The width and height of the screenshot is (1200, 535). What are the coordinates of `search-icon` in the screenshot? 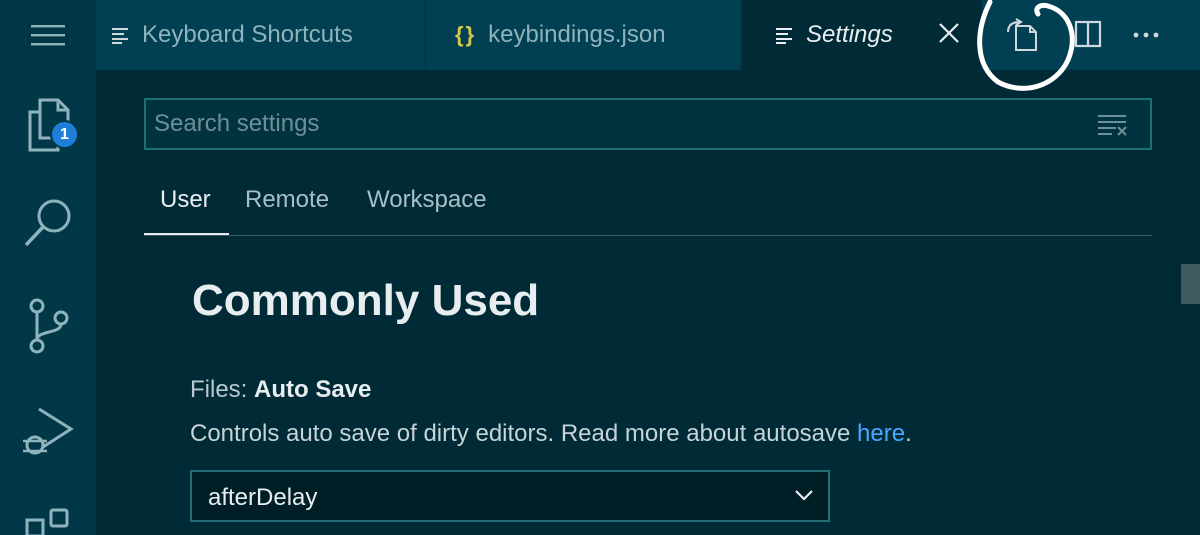 It's located at (47, 223).